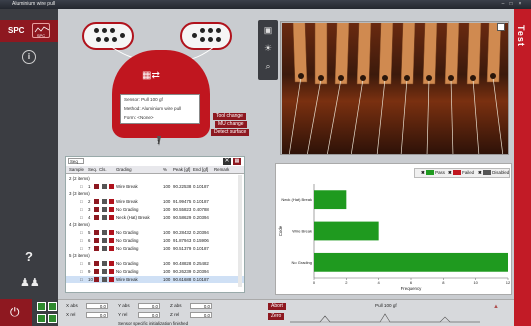 The height and width of the screenshot is (326, 531). Describe the element at coordinates (268, 66) in the screenshot. I see `zoom-icon: ⌕` at that location.